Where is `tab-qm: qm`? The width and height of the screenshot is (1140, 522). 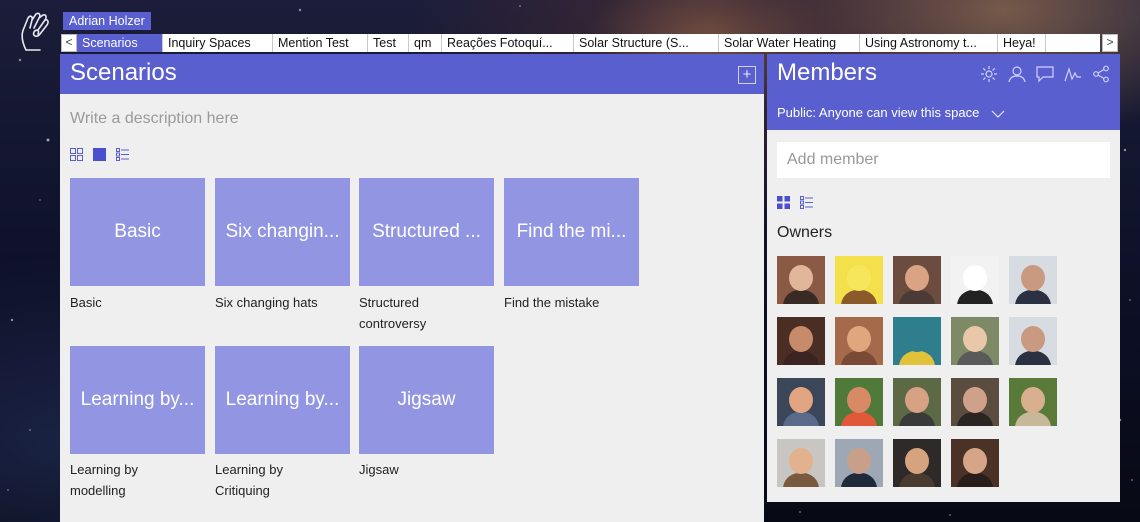 tab-qm: qm is located at coordinates (425, 43).